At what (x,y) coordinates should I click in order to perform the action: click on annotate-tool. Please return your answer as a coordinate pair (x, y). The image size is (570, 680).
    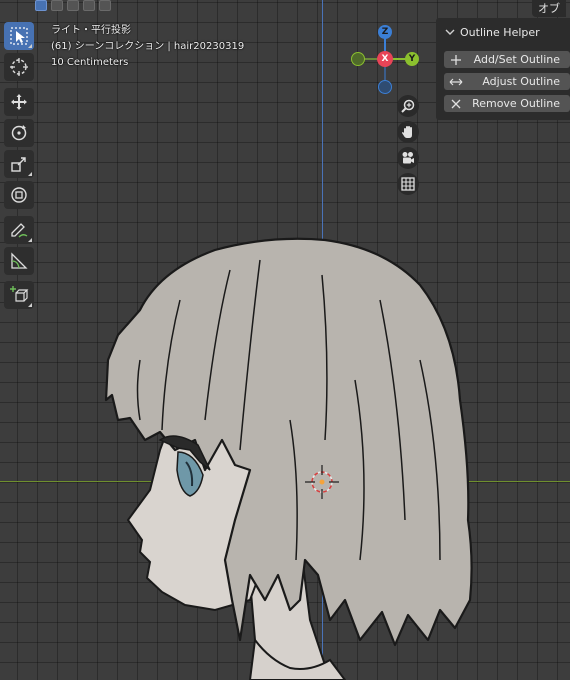
    Looking at the image, I should click on (19, 230).